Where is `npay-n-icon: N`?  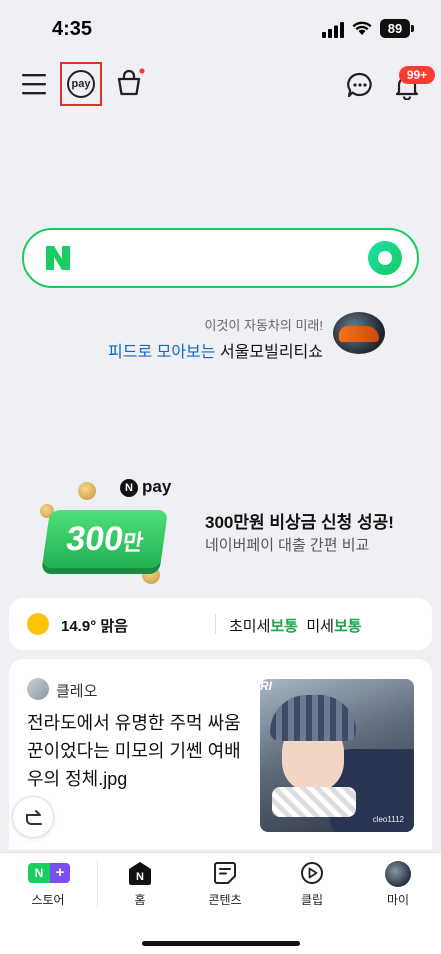
npay-n-icon: N is located at coordinates (129, 488).